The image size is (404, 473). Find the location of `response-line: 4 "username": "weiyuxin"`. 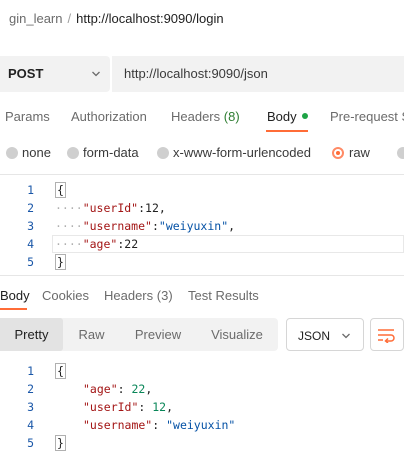

response-line: 4 "username": "weiyuxin" is located at coordinates (202, 425).